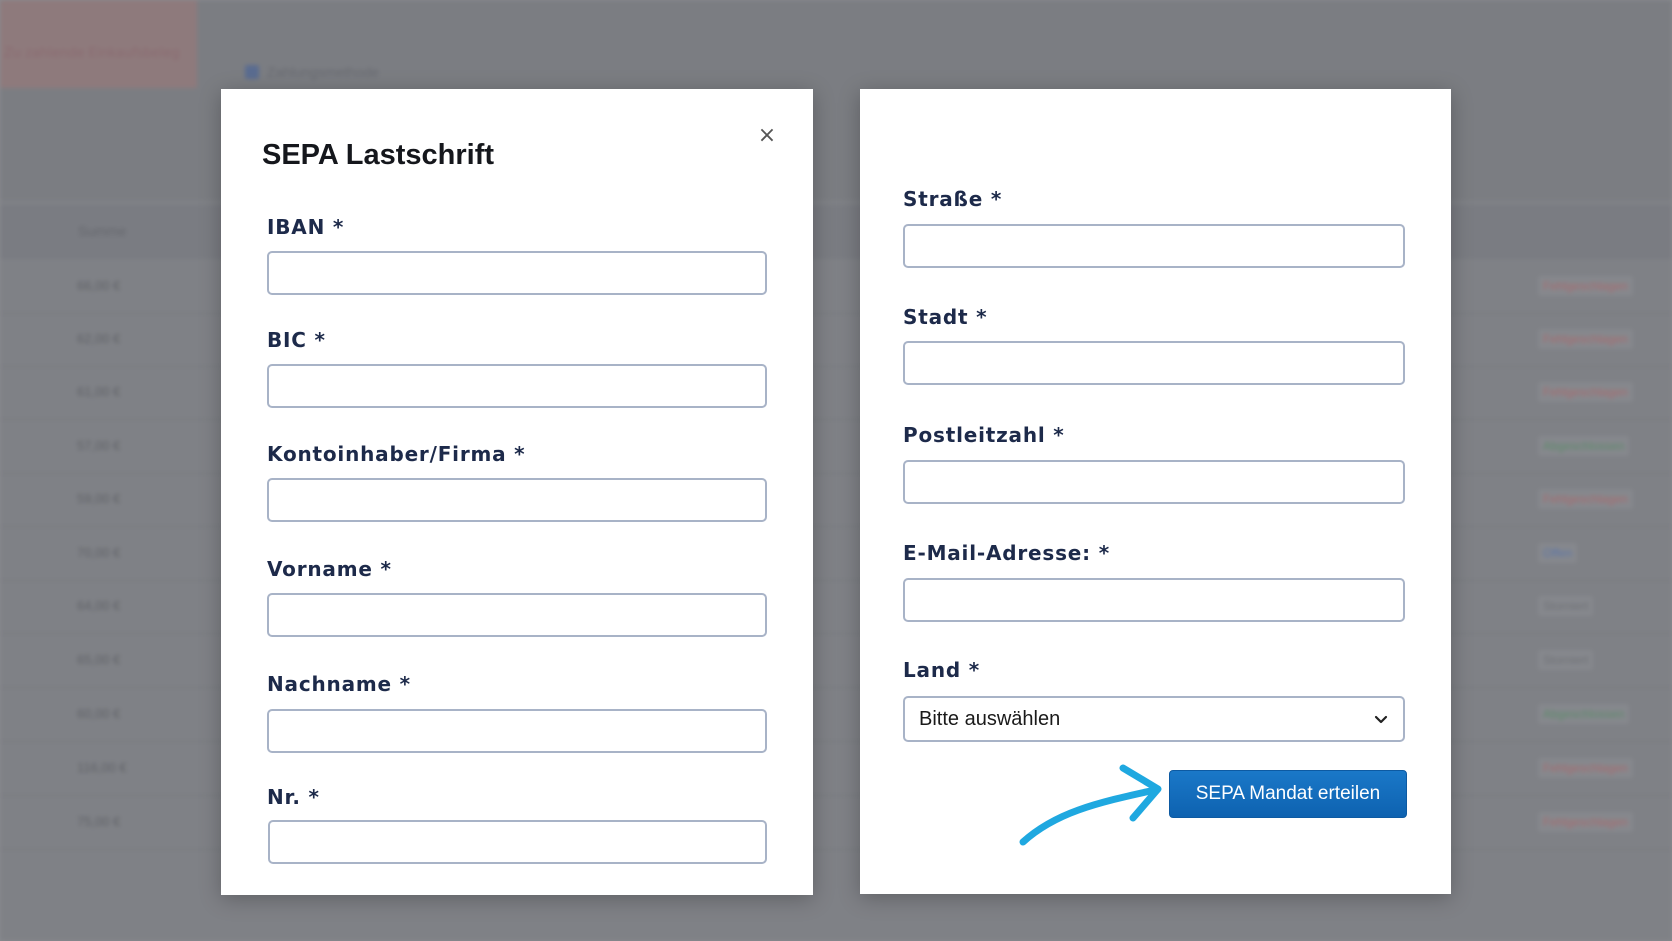 This screenshot has height=941, width=1672. I want to click on bic-input, so click(517, 386).